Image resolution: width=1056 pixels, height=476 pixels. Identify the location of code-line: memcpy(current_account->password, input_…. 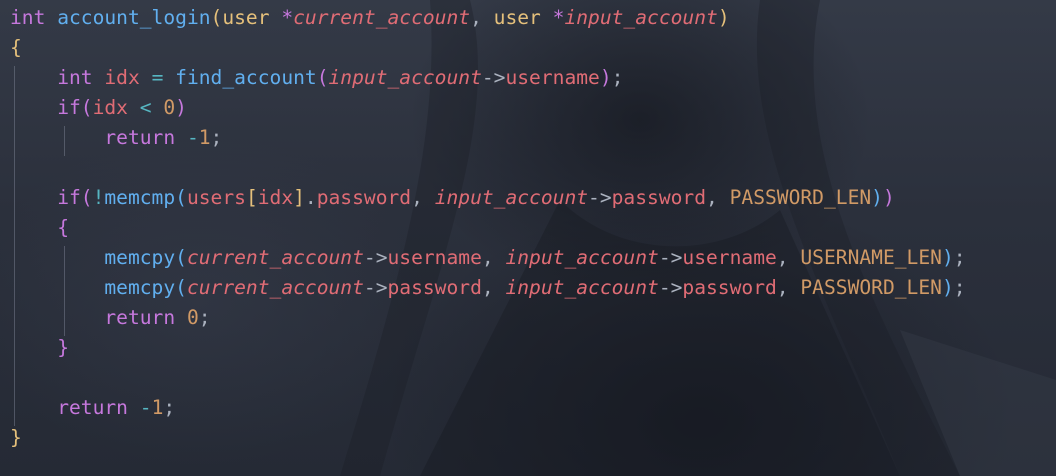
(488, 288).